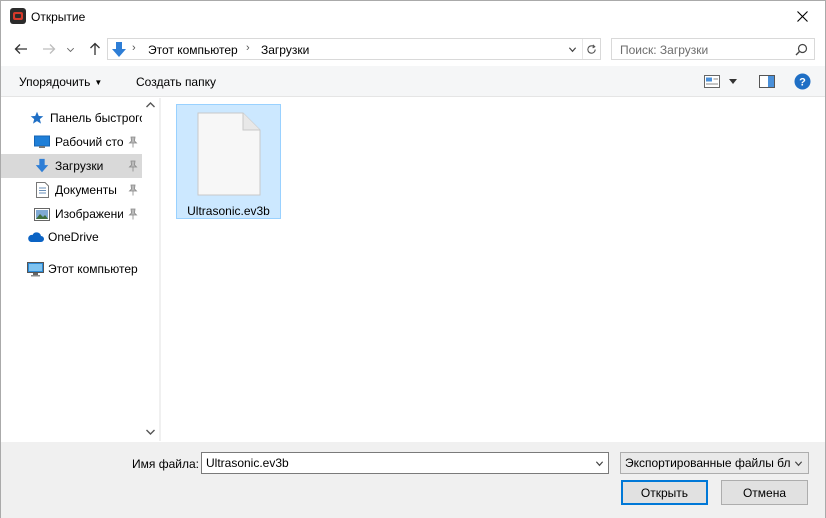  I want to click on cloud-icon, so click(35, 237).